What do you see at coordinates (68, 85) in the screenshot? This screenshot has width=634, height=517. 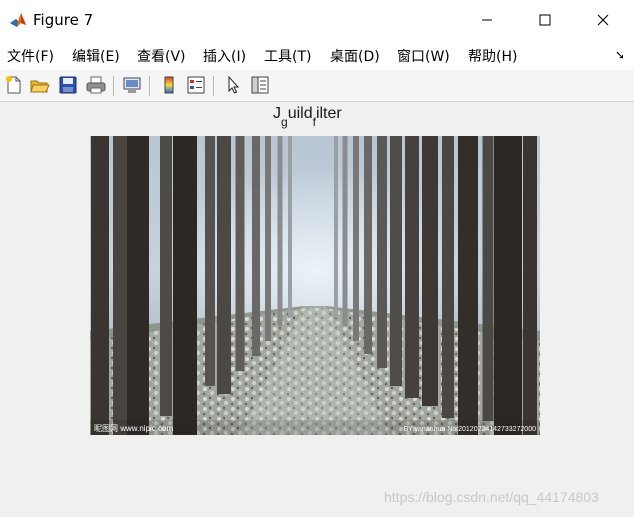 I see `save-icon` at bounding box center [68, 85].